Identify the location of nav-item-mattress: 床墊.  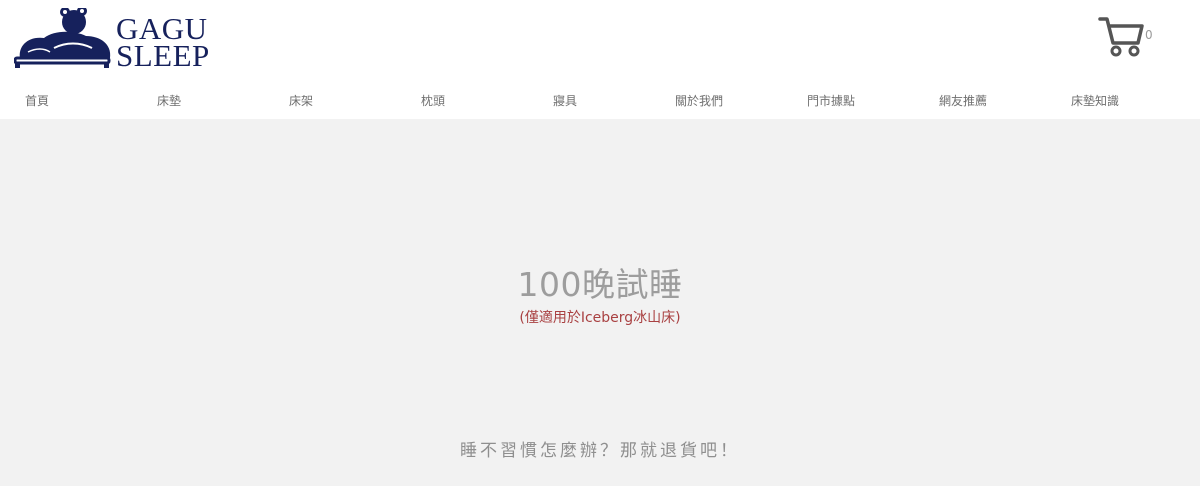
(169, 100).